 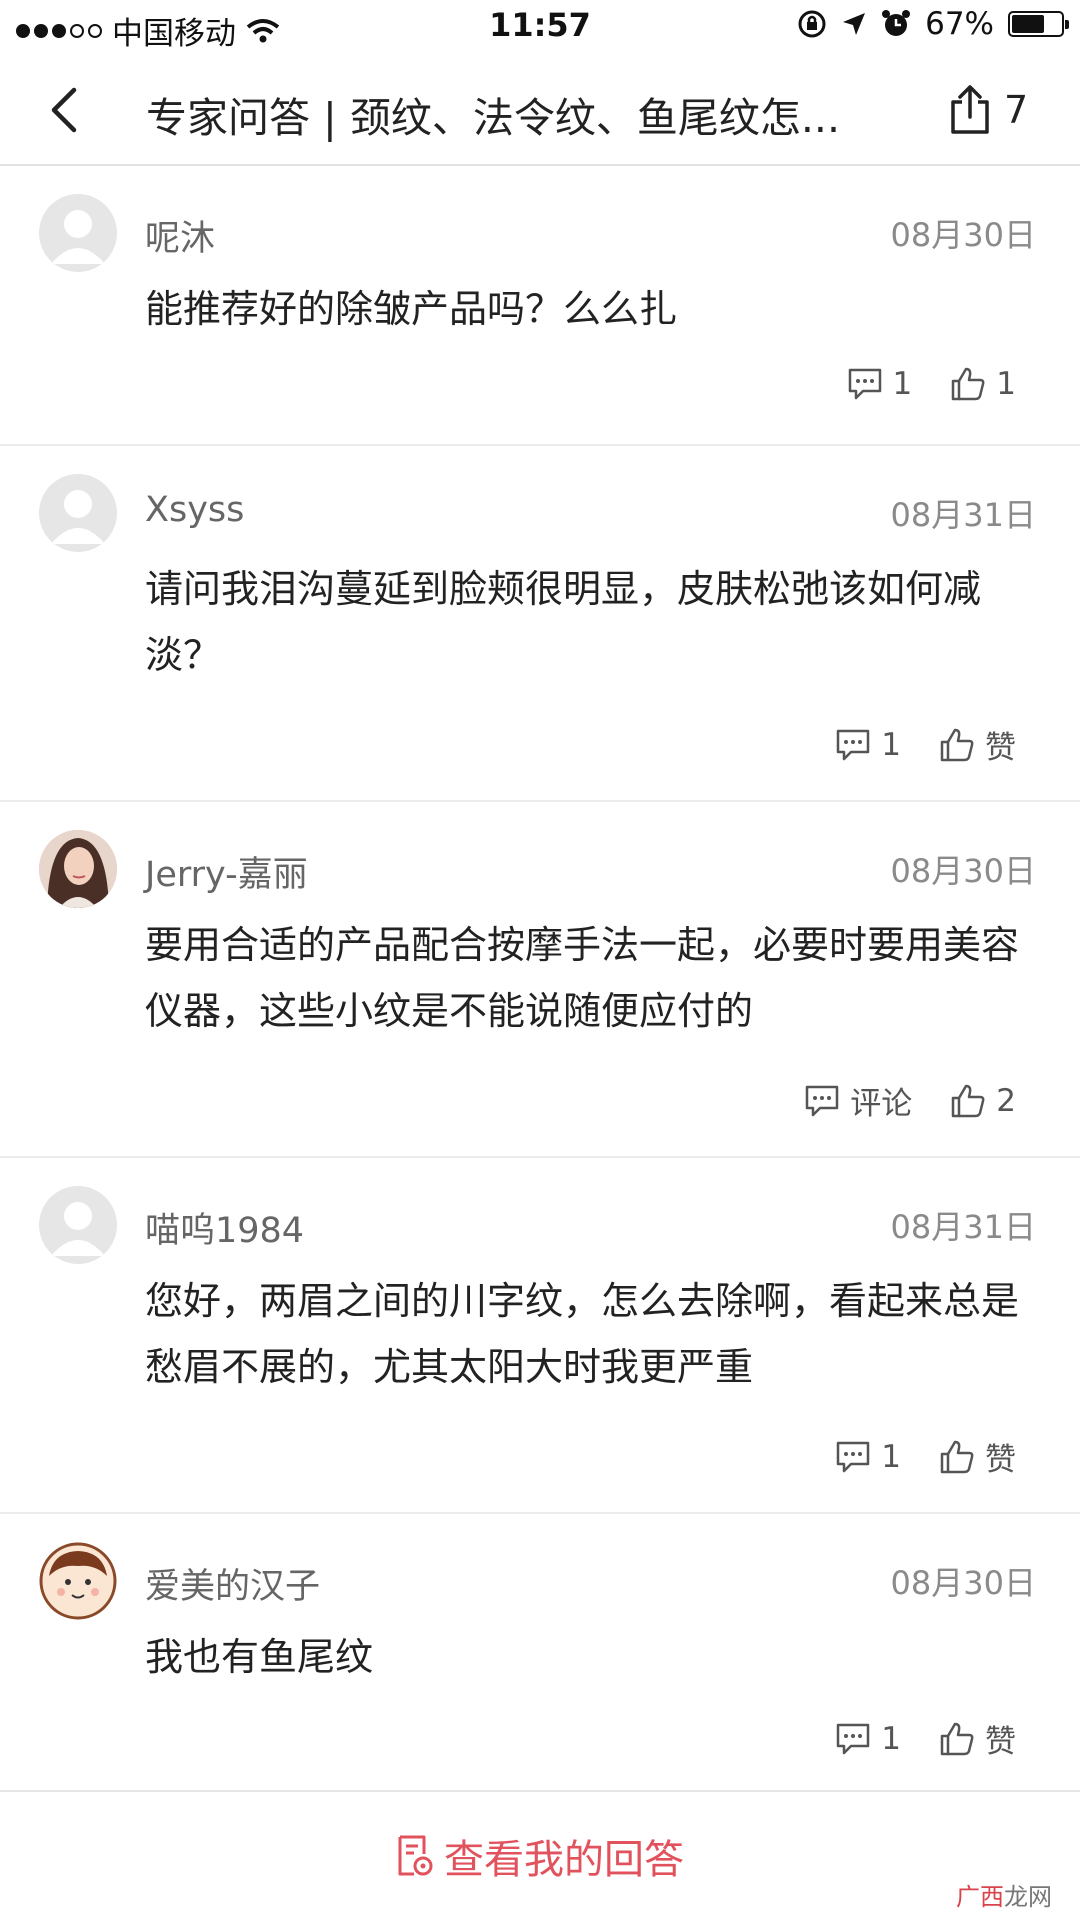 What do you see at coordinates (582, 978) in the screenshot?
I see `comment-text: 要用合适的产品配合按摩手法一起，必要时要用美容仪器，这些小纹是不能说随便应付的` at bounding box center [582, 978].